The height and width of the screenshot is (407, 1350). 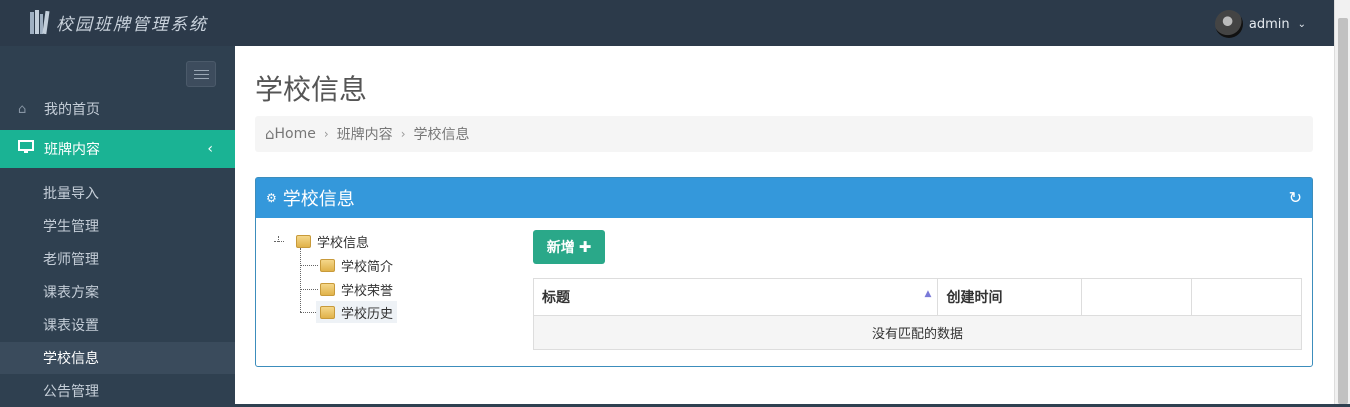 What do you see at coordinates (441, 135) in the screenshot?
I see `breadcrumb-current: 学校信息` at bounding box center [441, 135].